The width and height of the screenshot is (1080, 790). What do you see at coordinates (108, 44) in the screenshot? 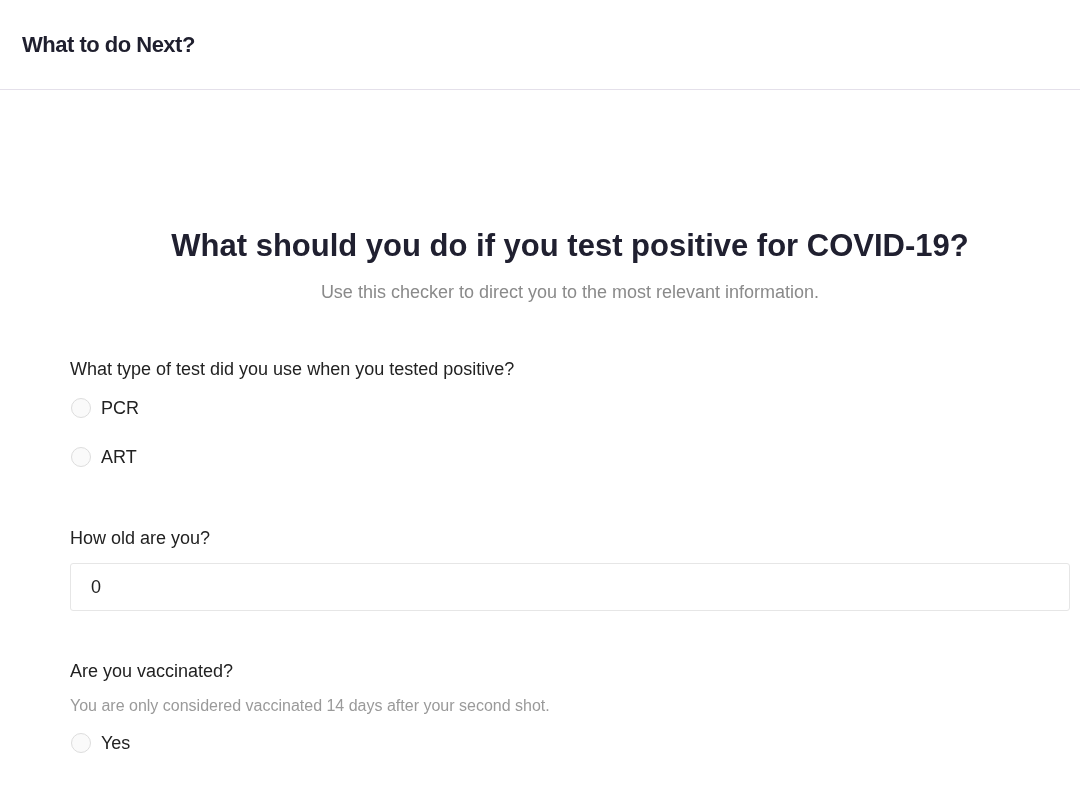
I see `page-title: What to do Next?` at bounding box center [108, 44].